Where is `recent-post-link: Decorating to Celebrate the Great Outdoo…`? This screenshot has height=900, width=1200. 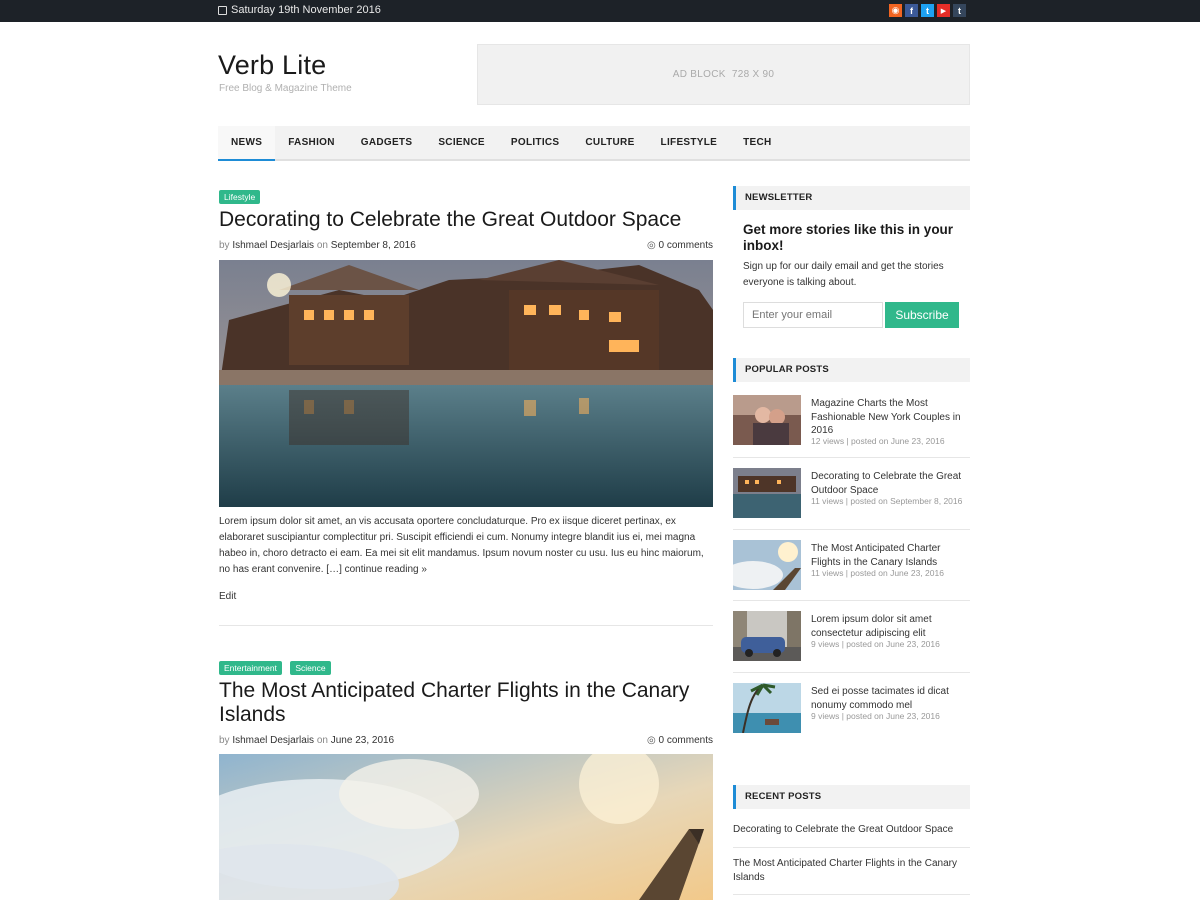 recent-post-link: Decorating to Celebrate the Great Outdoo… is located at coordinates (851, 830).